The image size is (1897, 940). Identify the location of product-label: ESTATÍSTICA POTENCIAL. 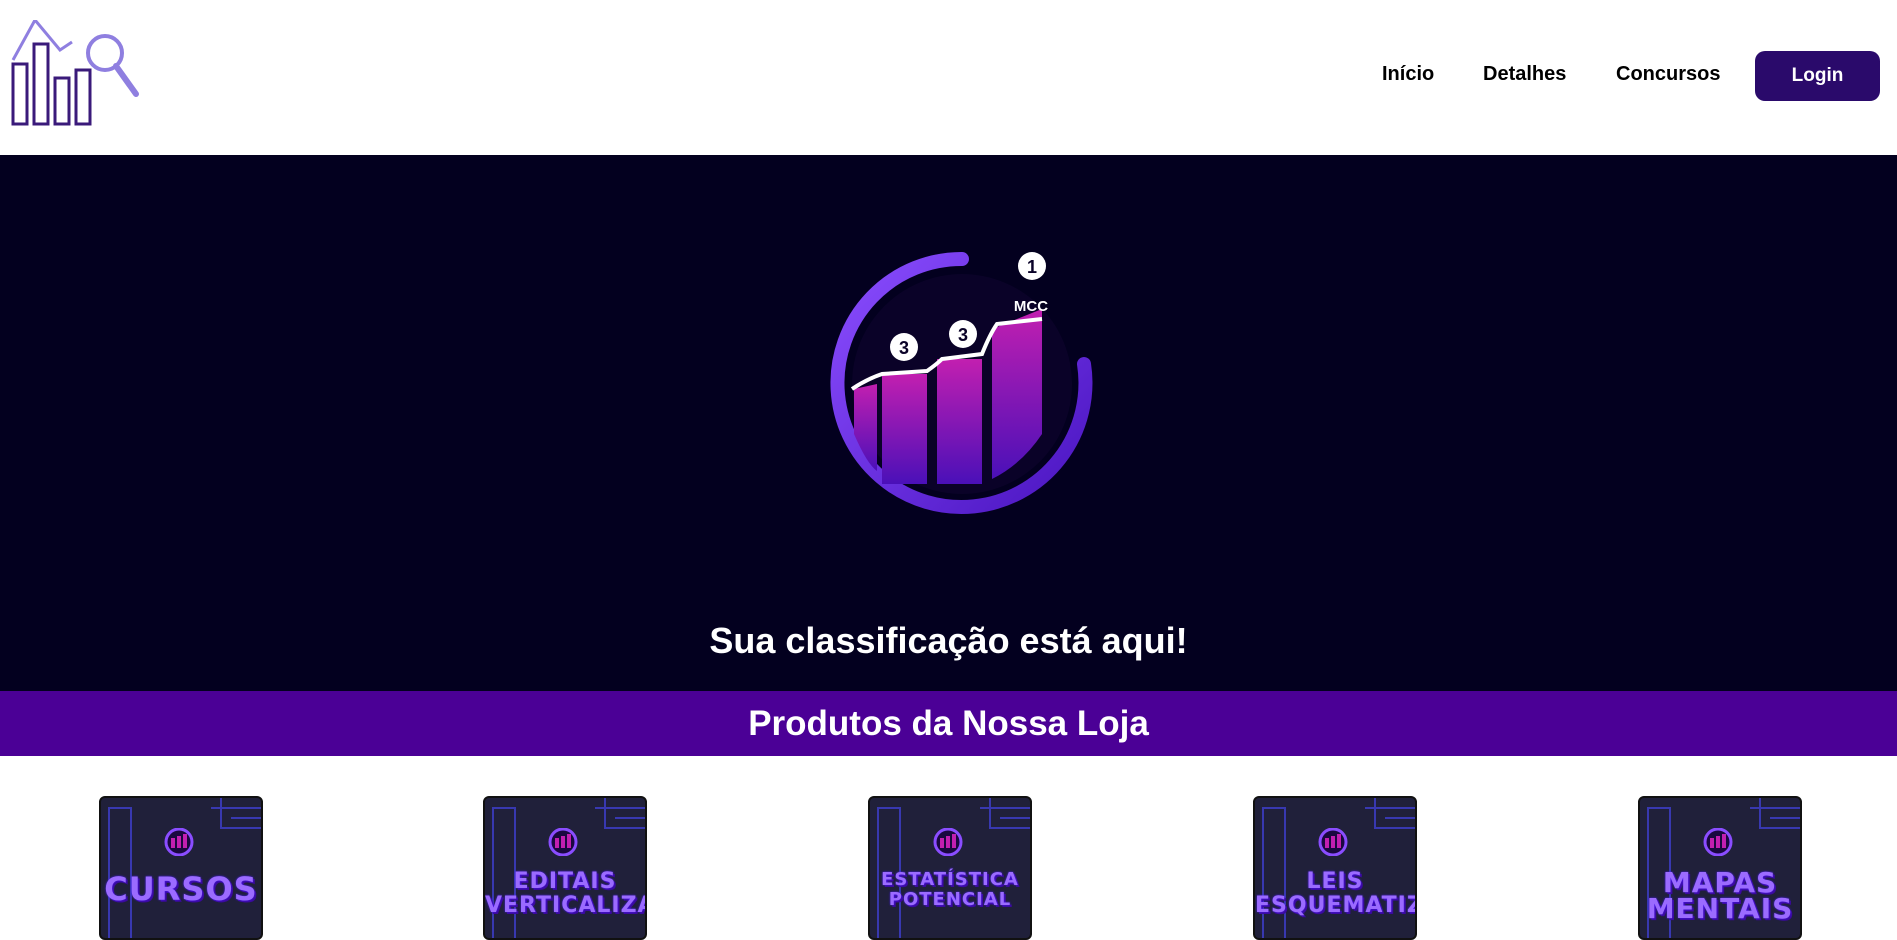
(950, 889).